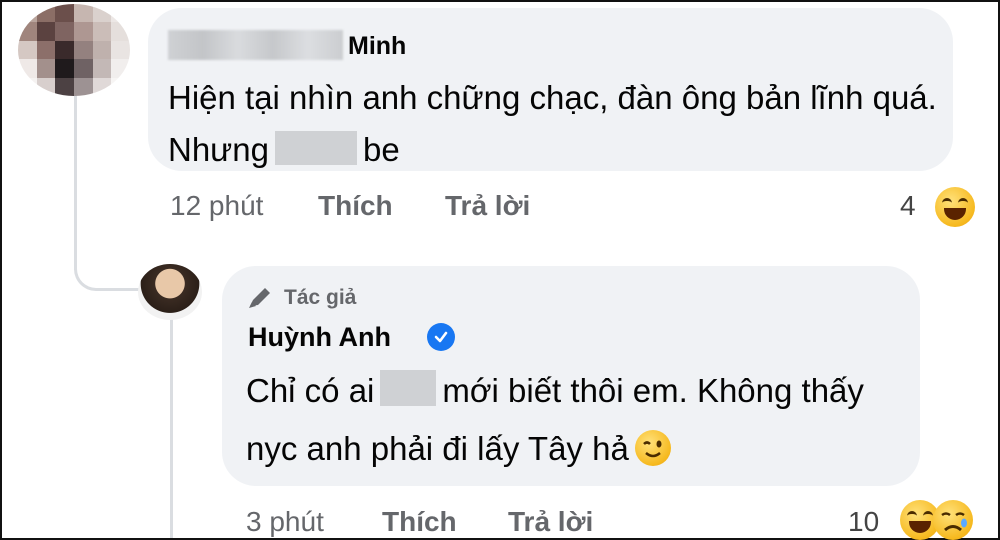 The width and height of the screenshot is (1000, 540). What do you see at coordinates (319, 337) in the screenshot?
I see `reply-author-name: Huỳnh Anh` at bounding box center [319, 337].